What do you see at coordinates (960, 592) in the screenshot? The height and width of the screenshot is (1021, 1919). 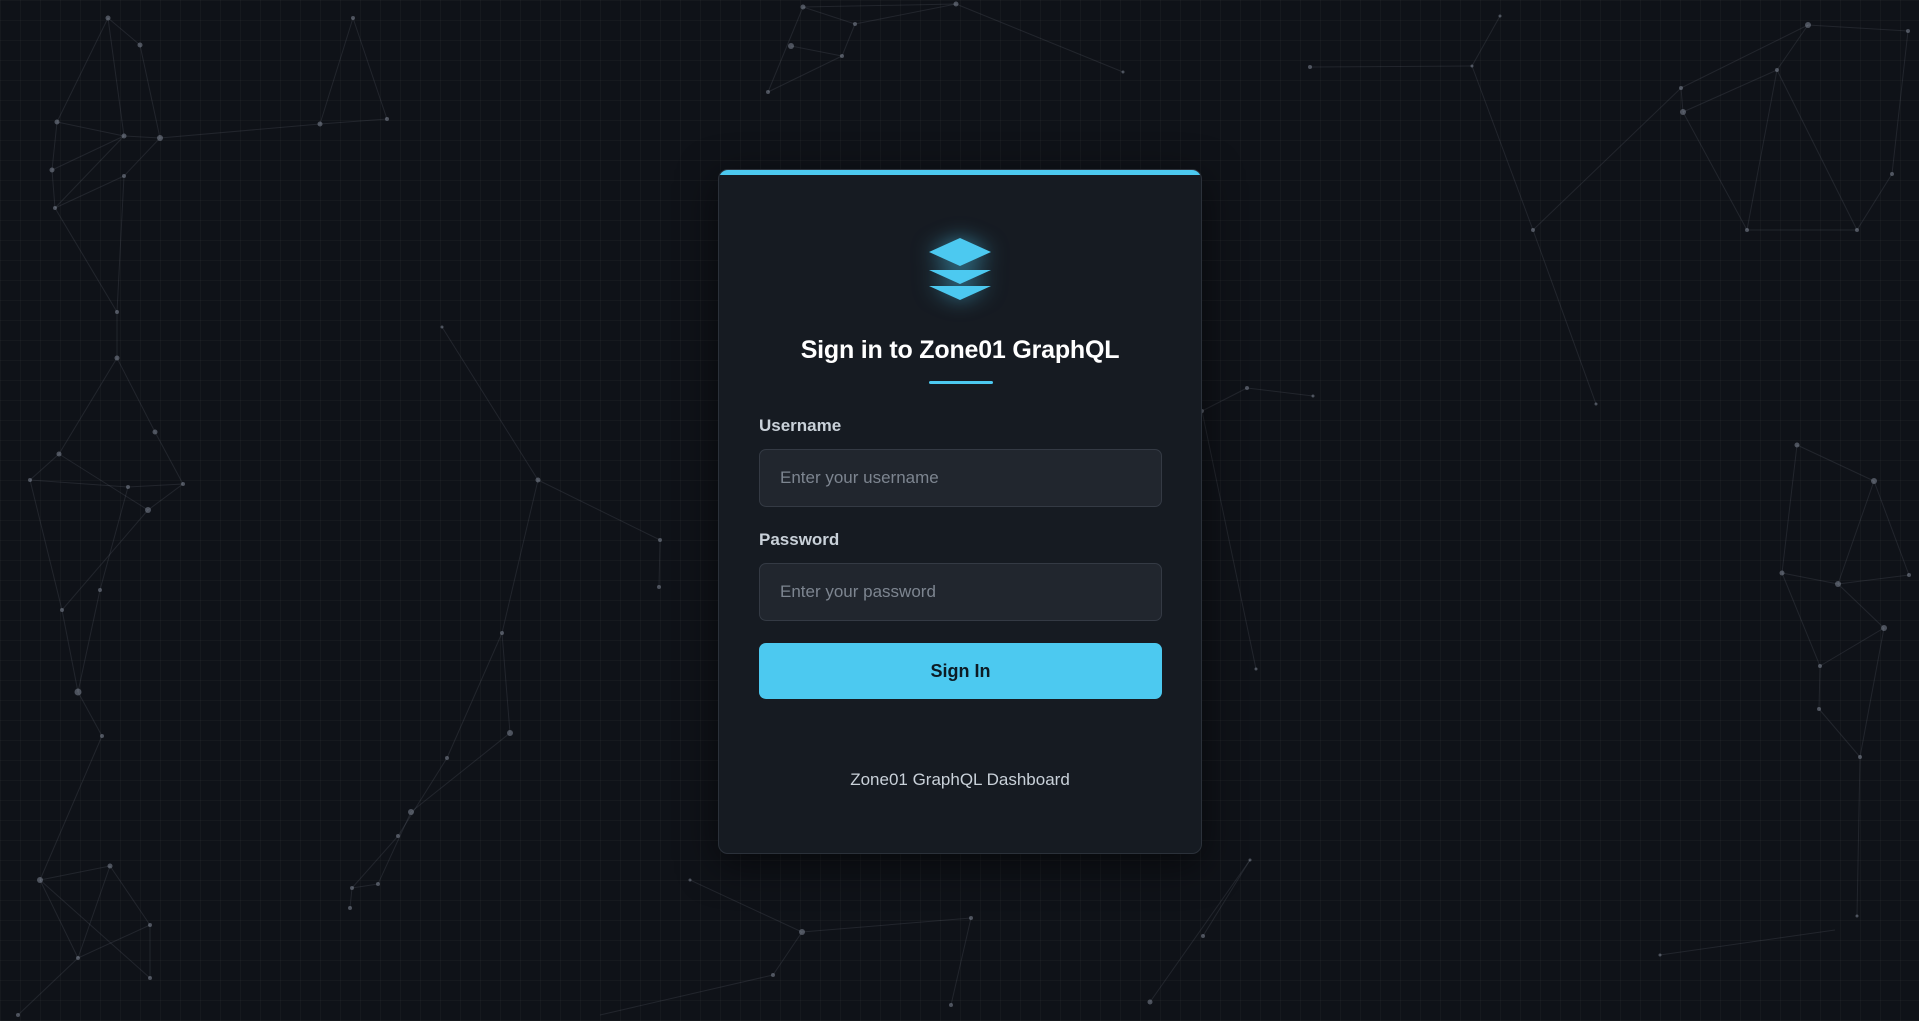 I see `password-input` at bounding box center [960, 592].